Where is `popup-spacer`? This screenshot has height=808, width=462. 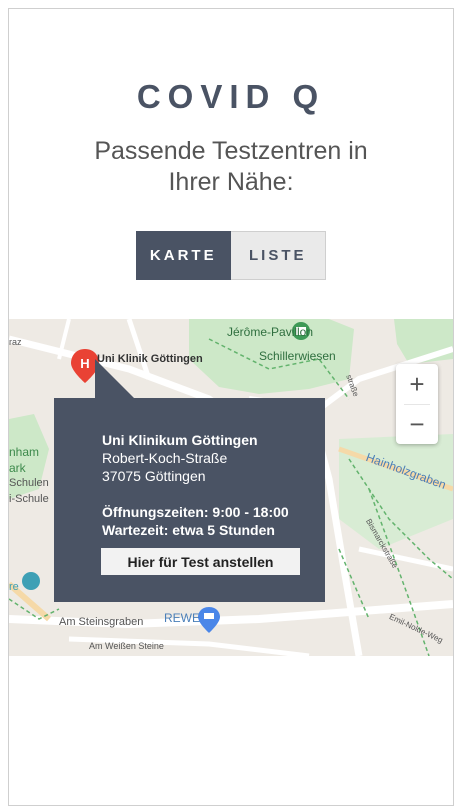
popup-spacer is located at coordinates (195, 494).